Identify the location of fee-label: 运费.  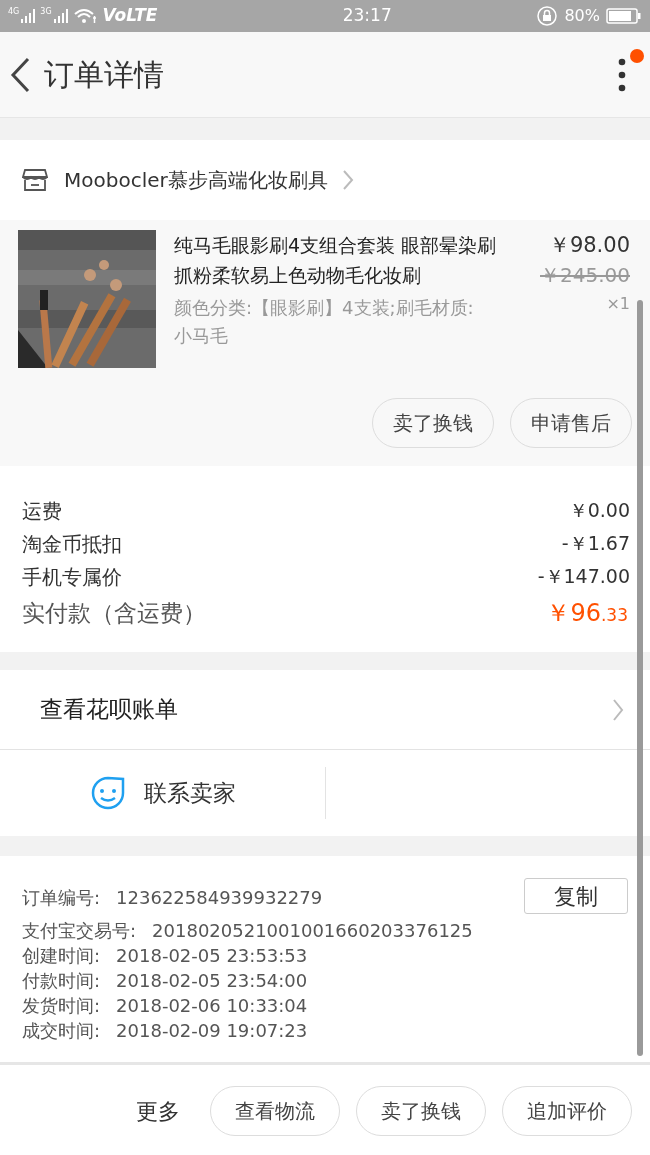
(42, 511).